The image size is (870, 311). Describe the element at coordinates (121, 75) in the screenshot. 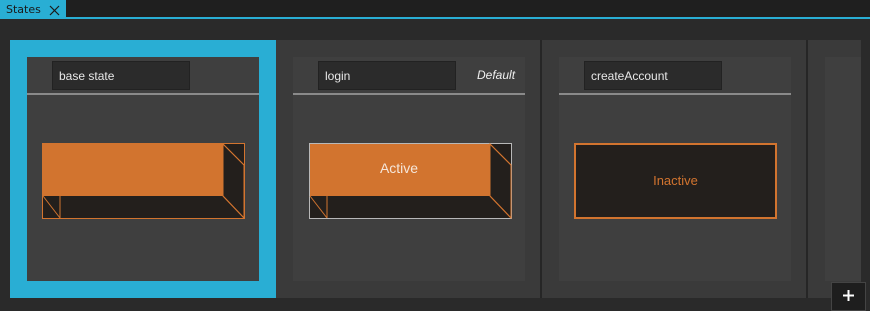

I see `state-name-field: base state` at that location.